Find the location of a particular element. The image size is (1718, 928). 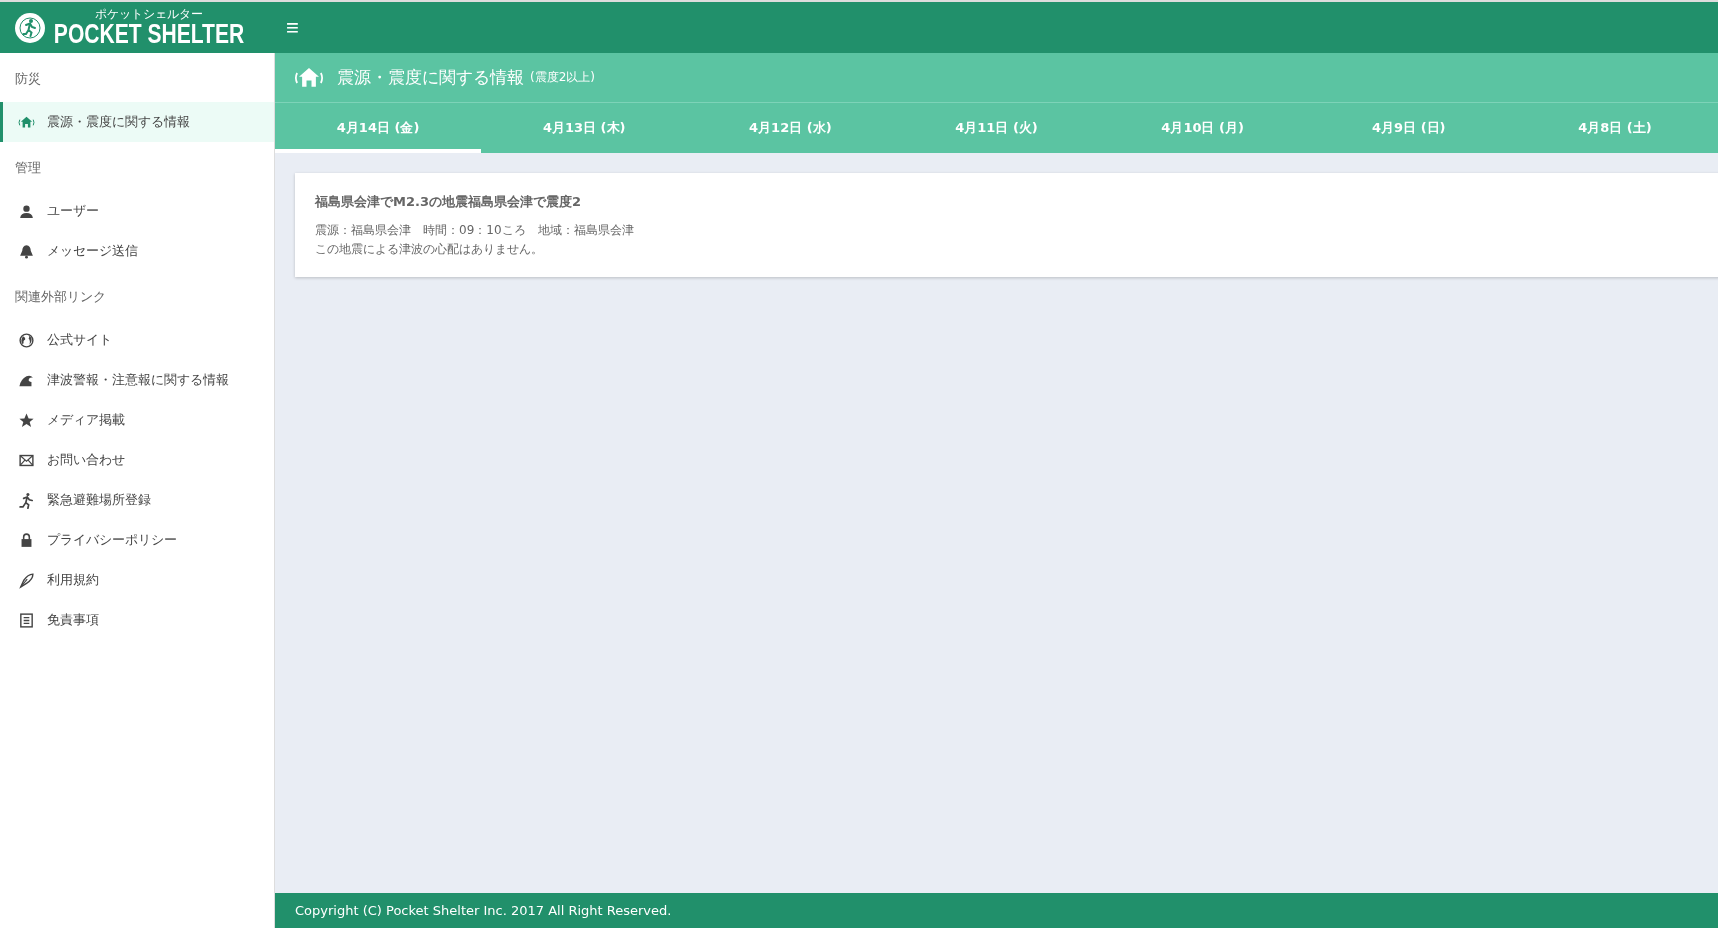

sidebar-item: 震源・震度に関する情報 is located at coordinates (137, 122).